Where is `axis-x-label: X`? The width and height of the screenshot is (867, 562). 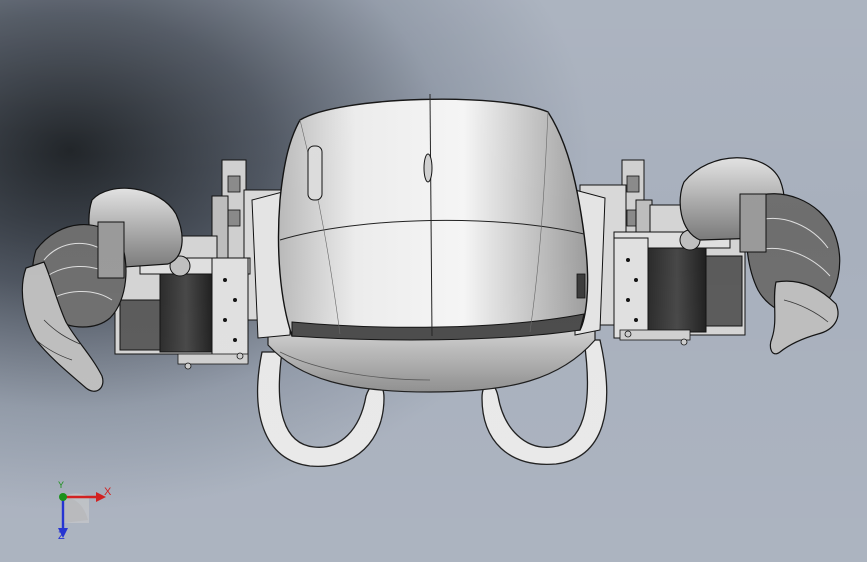
axis-x-label: X is located at coordinates (108, 492).